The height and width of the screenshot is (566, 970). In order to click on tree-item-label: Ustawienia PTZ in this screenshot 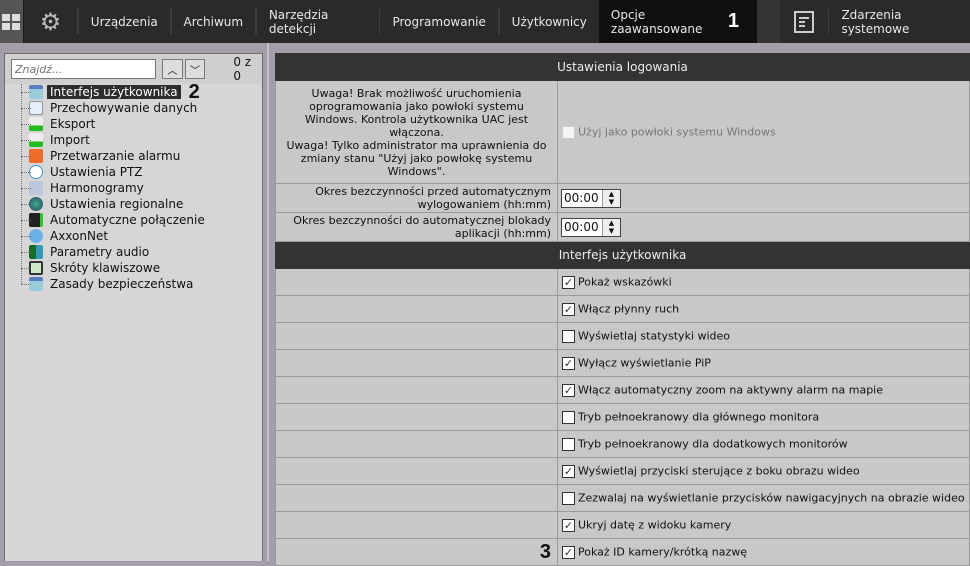, I will do `click(96, 172)`.